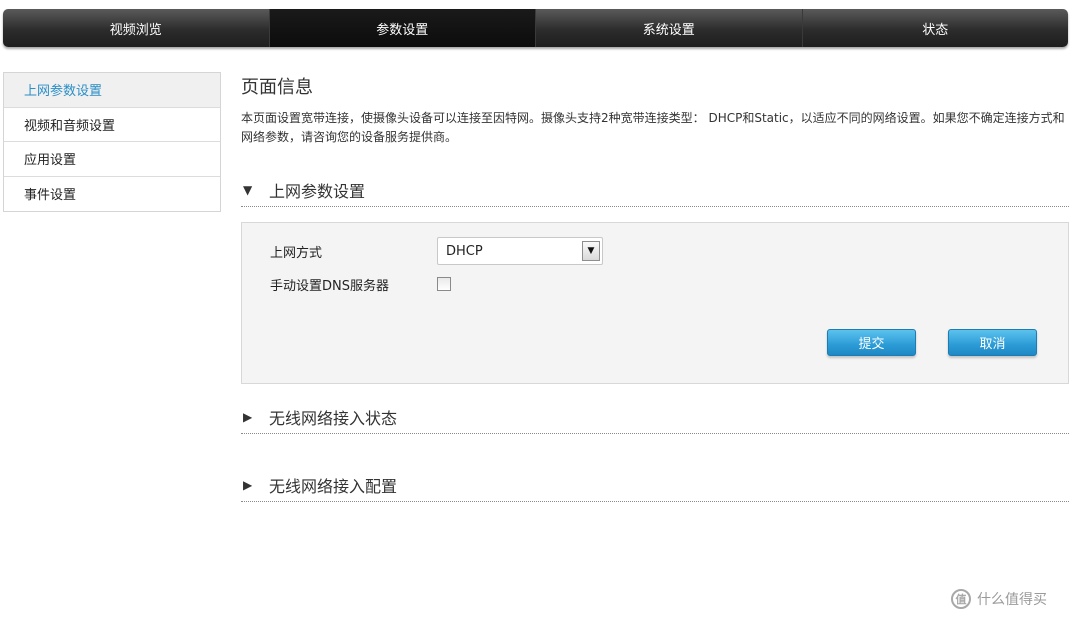 The image size is (1080, 623). Describe the element at coordinates (317, 191) in the screenshot. I see `section-title: 上网参数设置` at that location.